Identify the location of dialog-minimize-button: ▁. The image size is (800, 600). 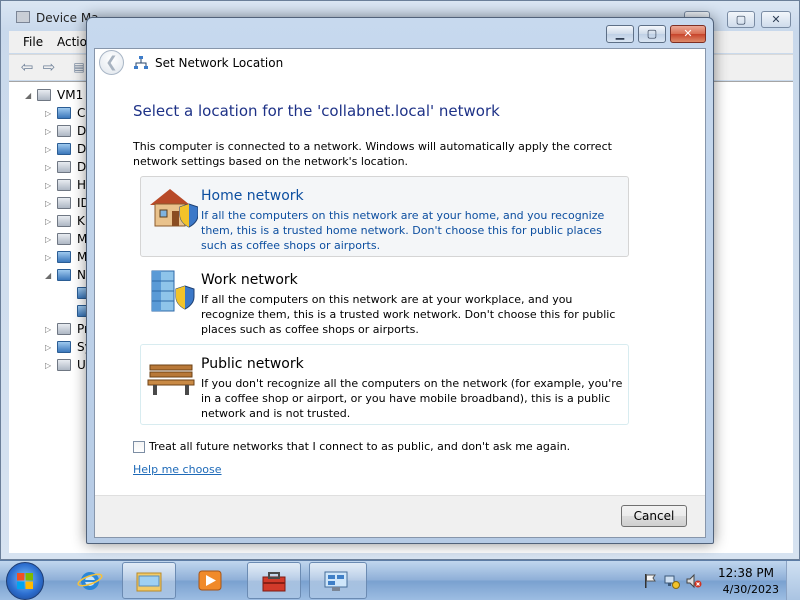
(620, 34).